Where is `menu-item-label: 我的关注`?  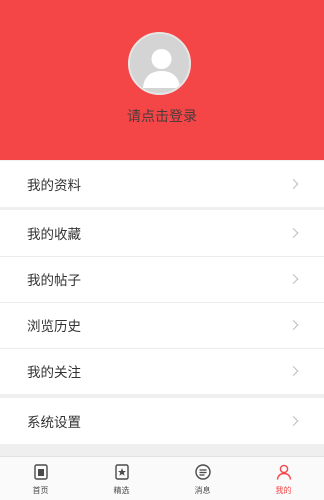
menu-item-label: 我的关注 is located at coordinates (54, 373).